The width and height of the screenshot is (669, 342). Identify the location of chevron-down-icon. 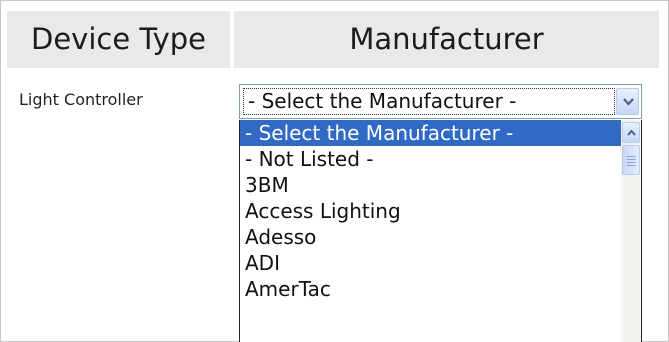
(628, 102).